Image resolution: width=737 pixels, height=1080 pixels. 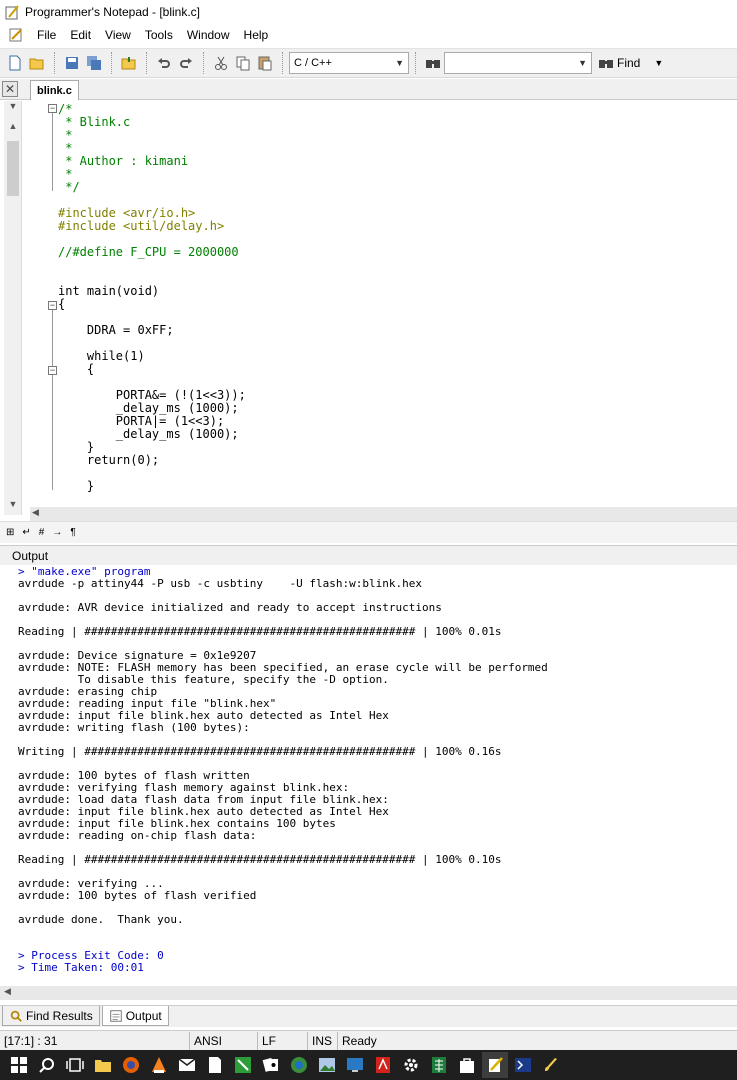 I want to click on open-file-button, so click(x=37, y=63).